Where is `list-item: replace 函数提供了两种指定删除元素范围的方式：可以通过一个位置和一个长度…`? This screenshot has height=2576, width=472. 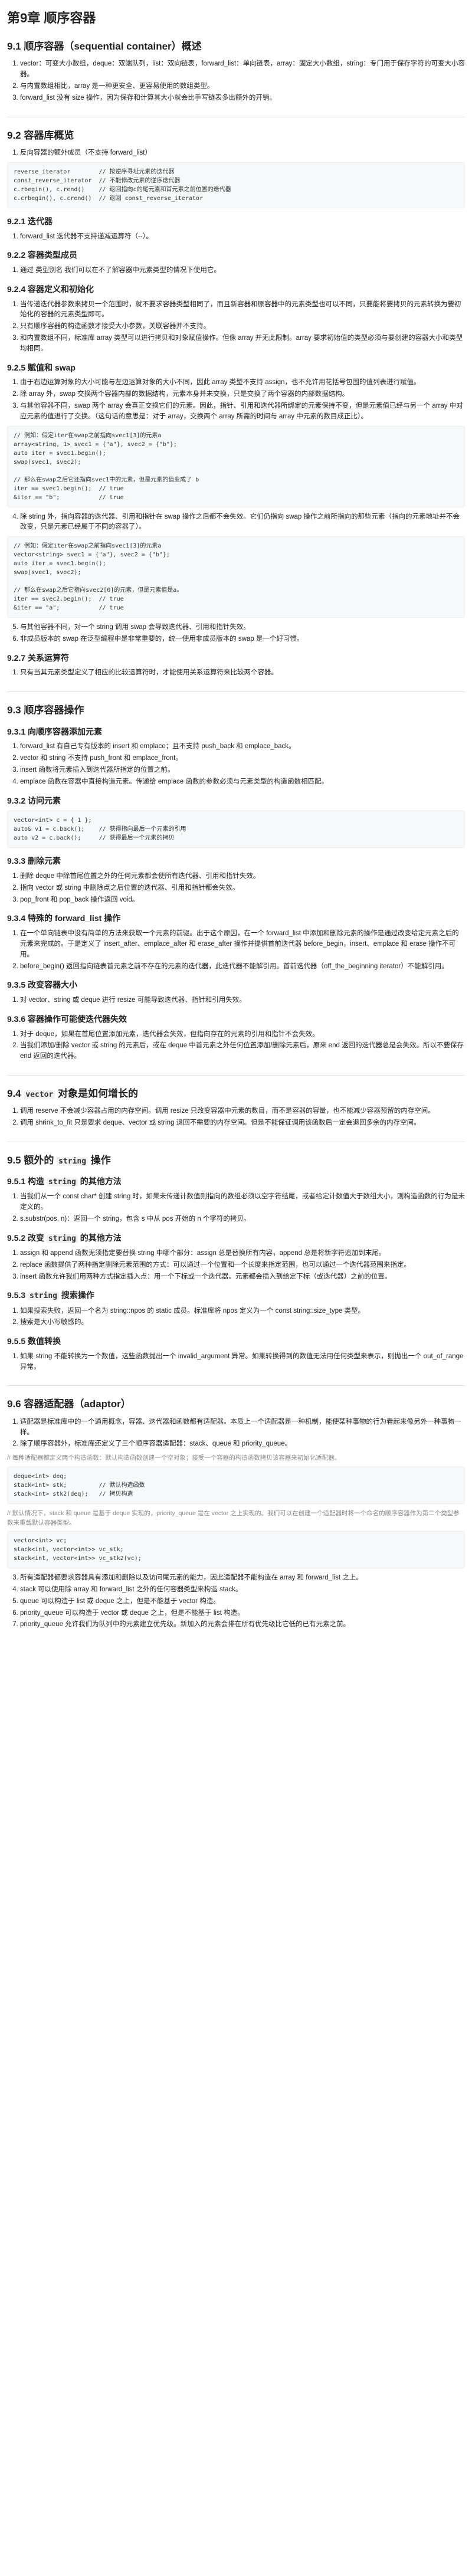
list-item: replace 函数提供了两种指定删除元素范围的方式：可以通过一个位置和一个长度… is located at coordinates (242, 1265).